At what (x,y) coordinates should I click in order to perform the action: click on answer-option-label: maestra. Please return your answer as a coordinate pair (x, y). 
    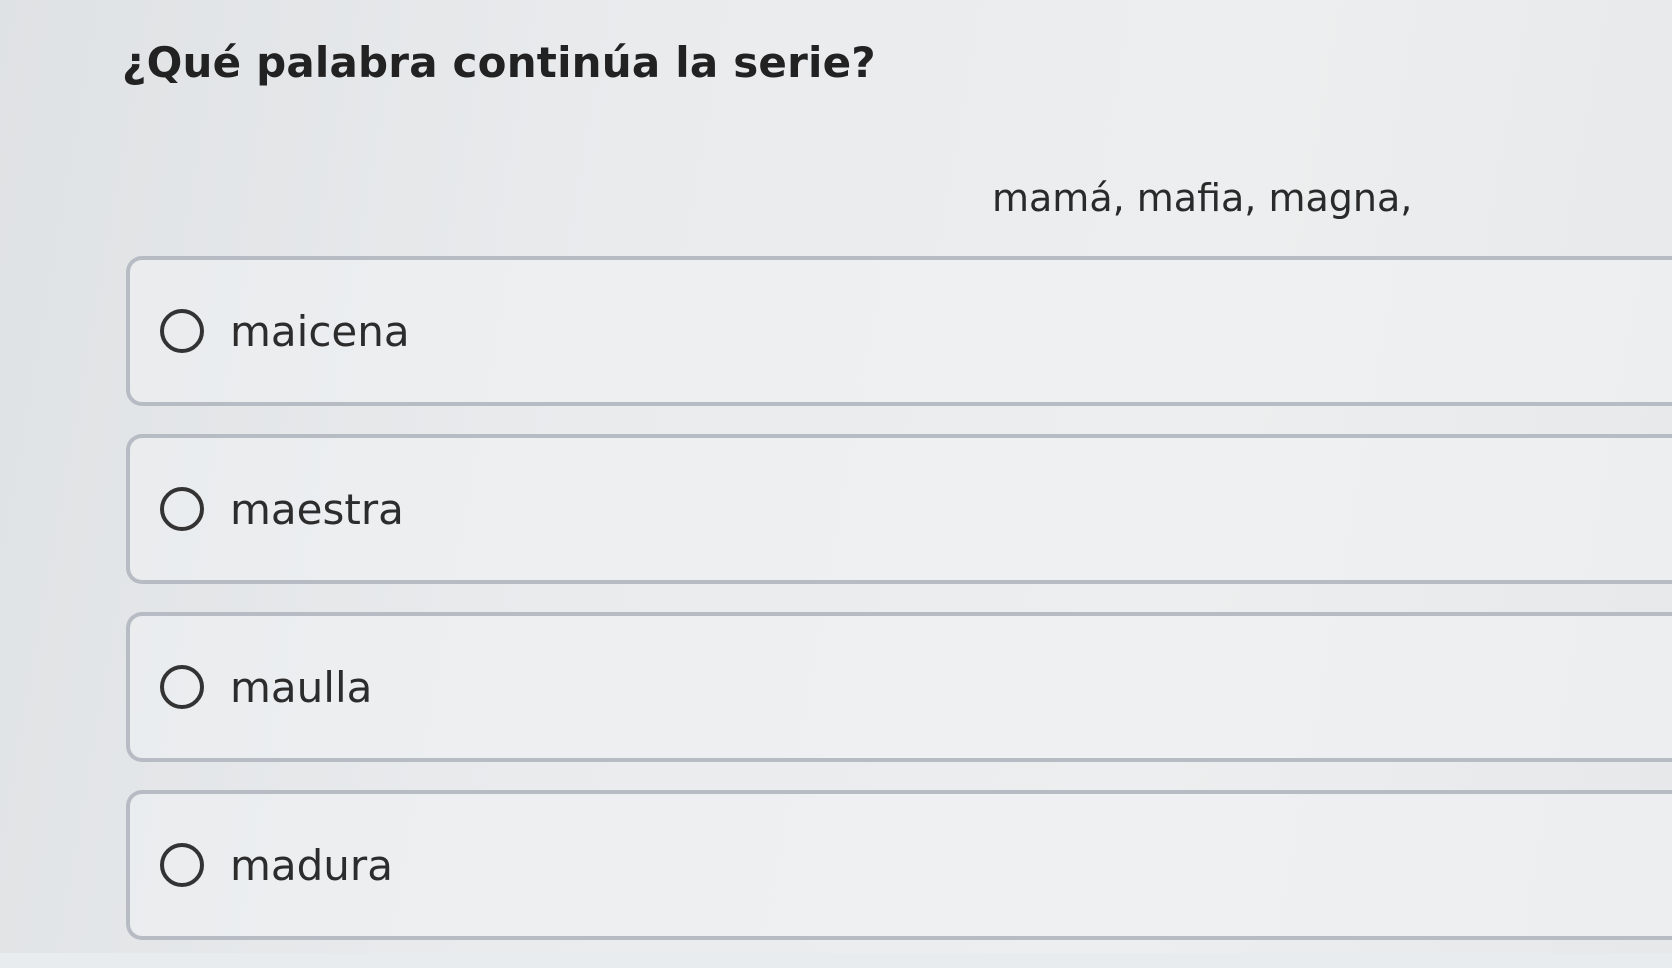
    Looking at the image, I should click on (317, 509).